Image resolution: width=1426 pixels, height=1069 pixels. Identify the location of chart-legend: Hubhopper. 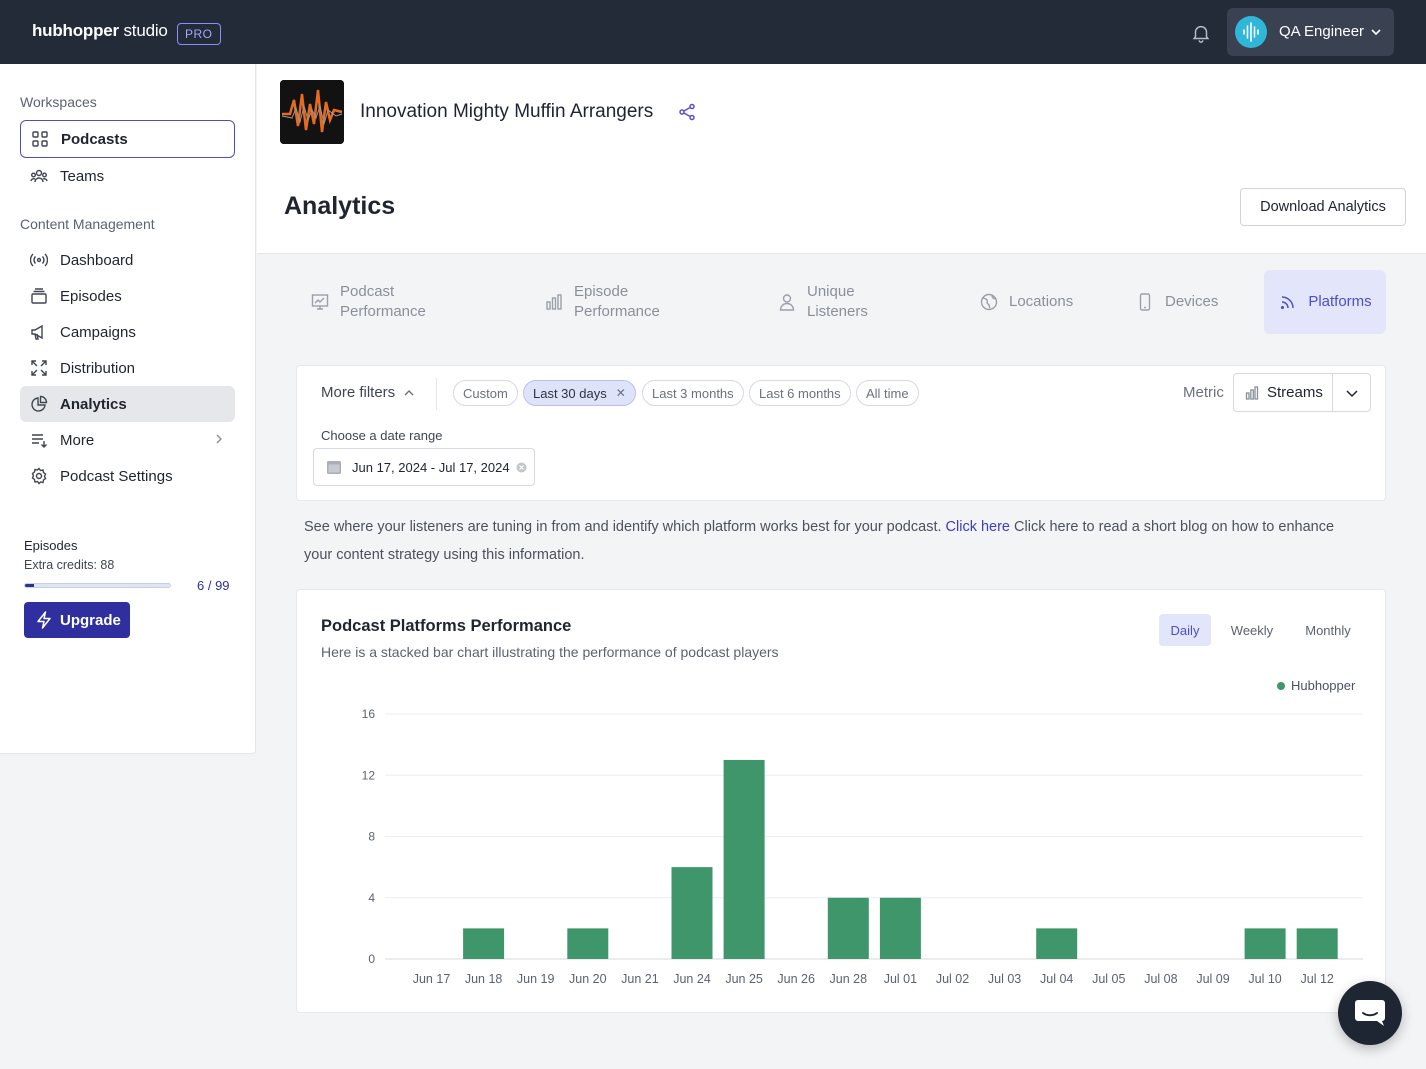
(1316, 685).